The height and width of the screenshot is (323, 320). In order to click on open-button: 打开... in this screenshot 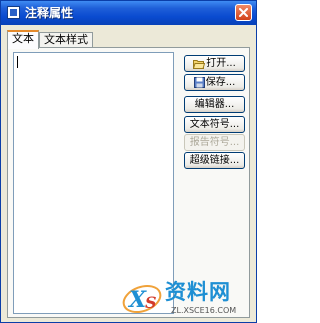, I will do `click(214, 63)`.